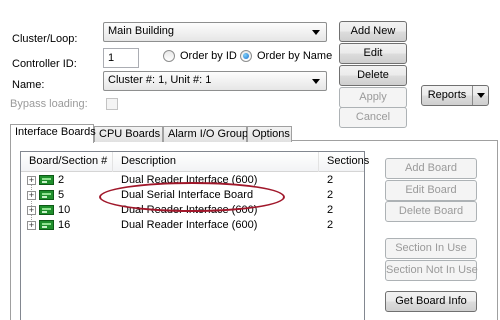  I want to click on controller-id-field: 1, so click(121, 58).